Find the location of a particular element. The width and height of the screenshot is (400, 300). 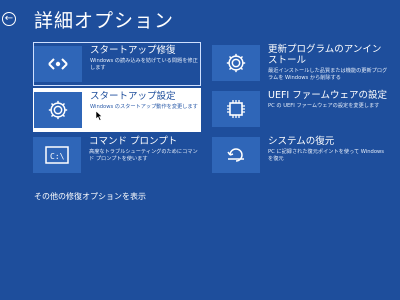

tile-description: Windows の読み込みを妨げている問題を修正します is located at coordinates (144, 64).